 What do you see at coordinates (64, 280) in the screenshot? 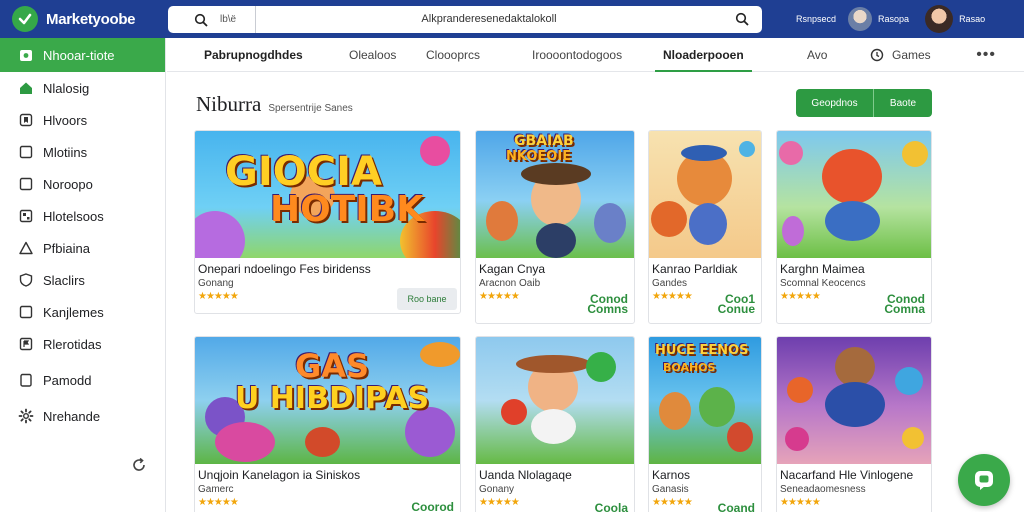
I see `sidebar-item-label: Slaclirs` at bounding box center [64, 280].